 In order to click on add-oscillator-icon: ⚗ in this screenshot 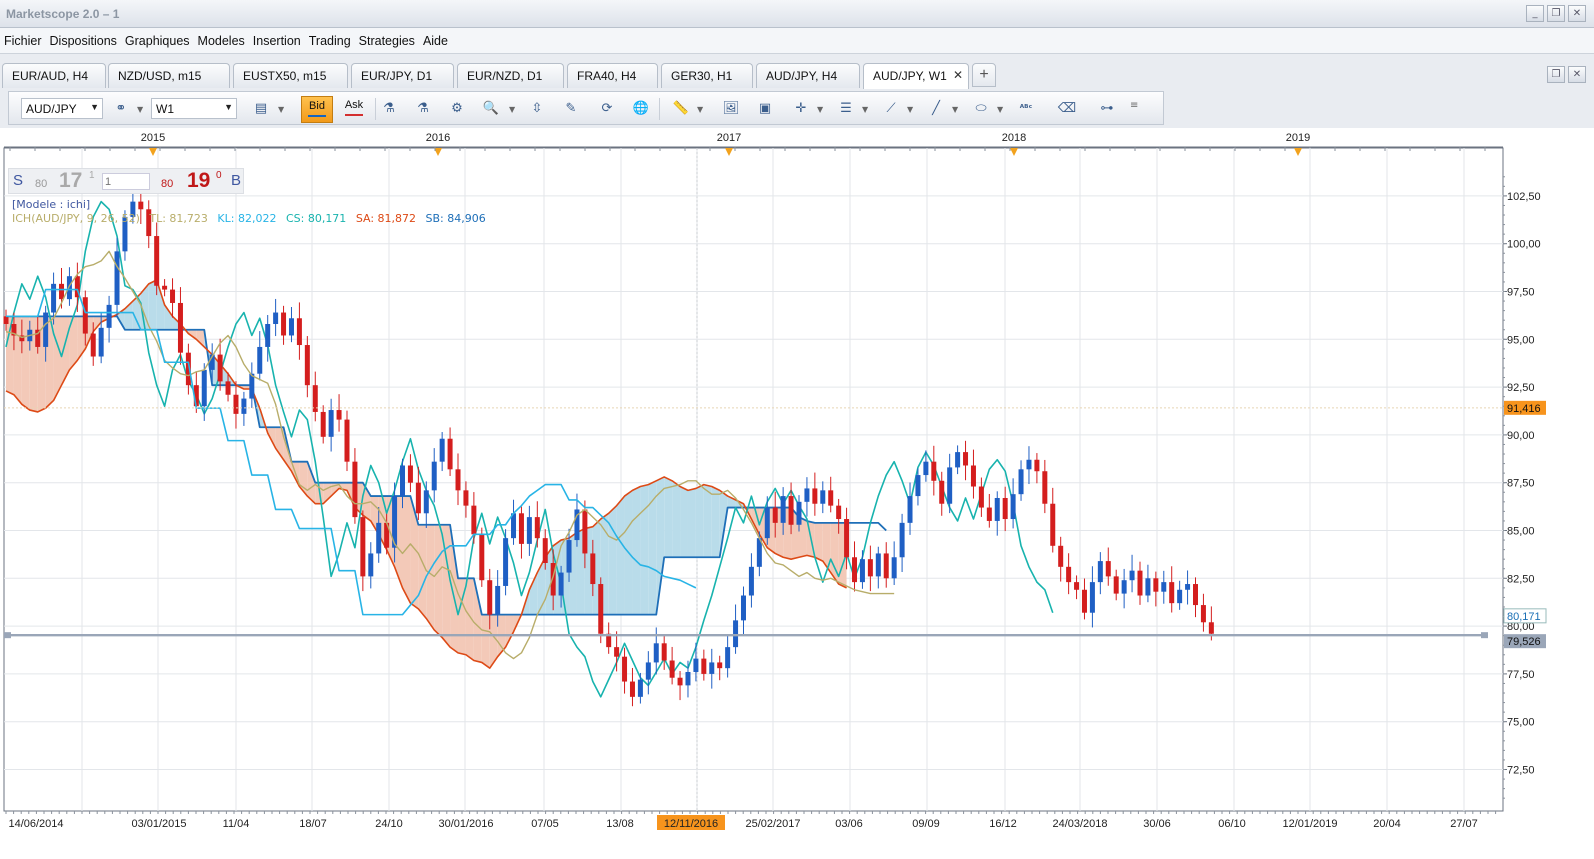, I will do `click(423, 109)`.